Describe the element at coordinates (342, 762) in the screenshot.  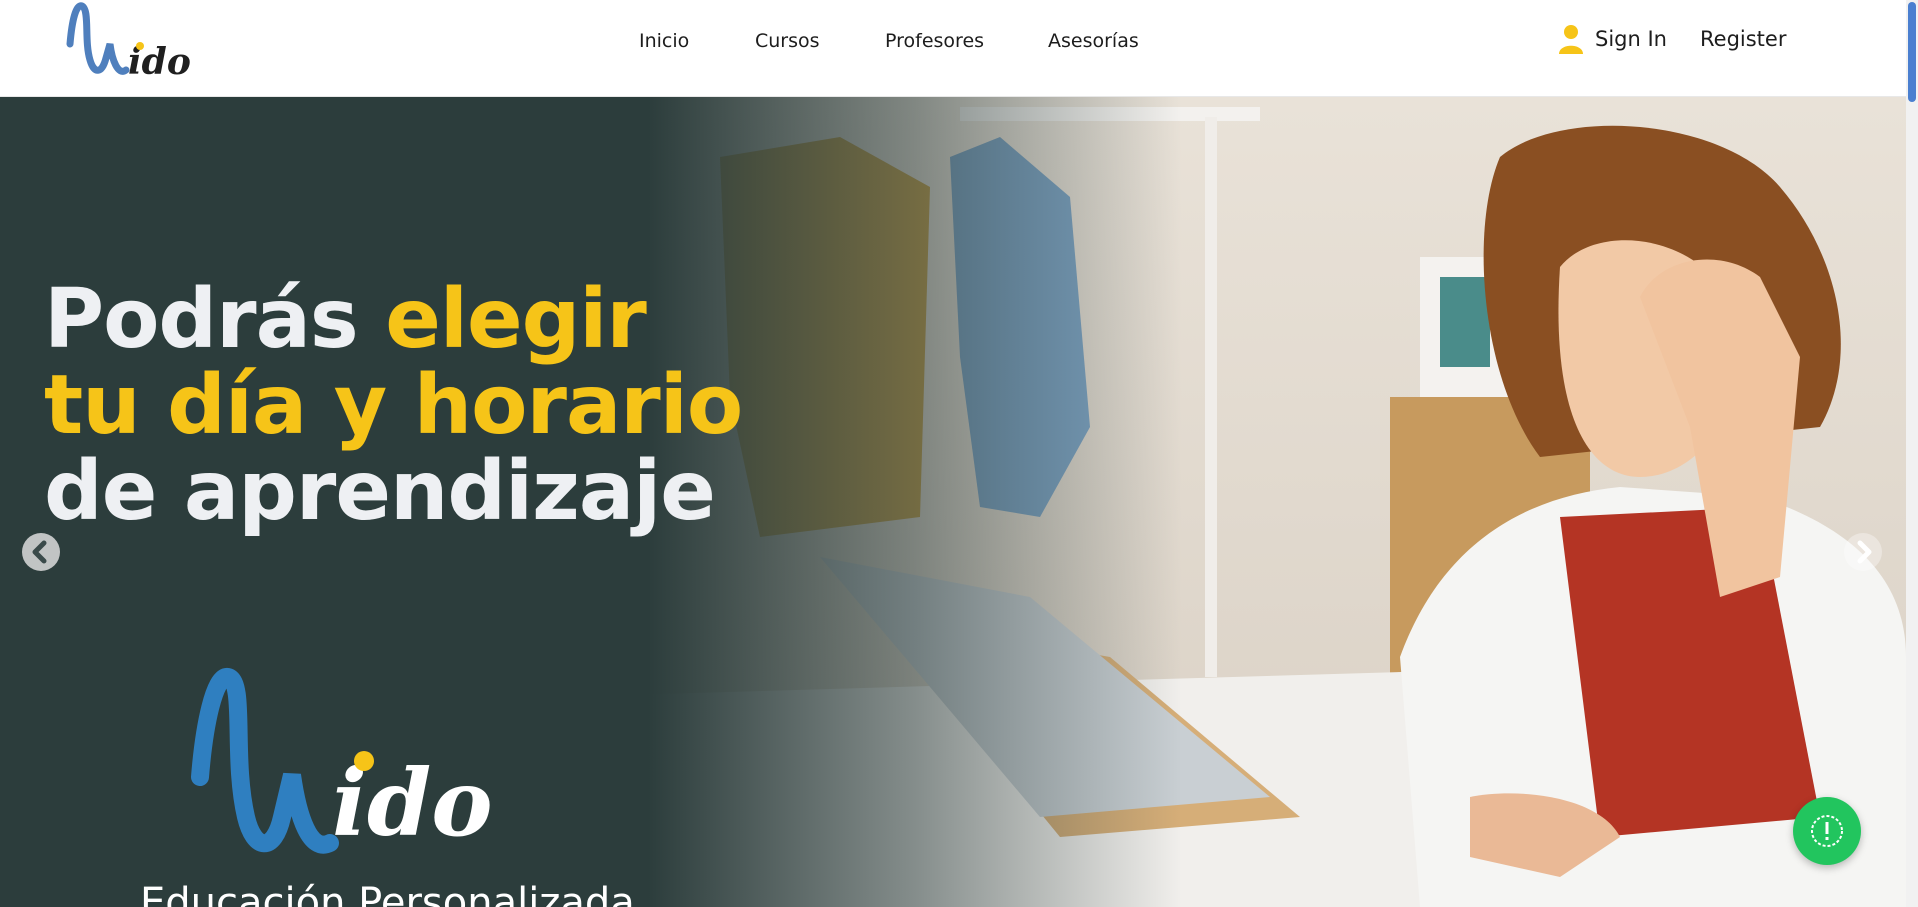
I see `wido-brand-logo: ido` at that location.